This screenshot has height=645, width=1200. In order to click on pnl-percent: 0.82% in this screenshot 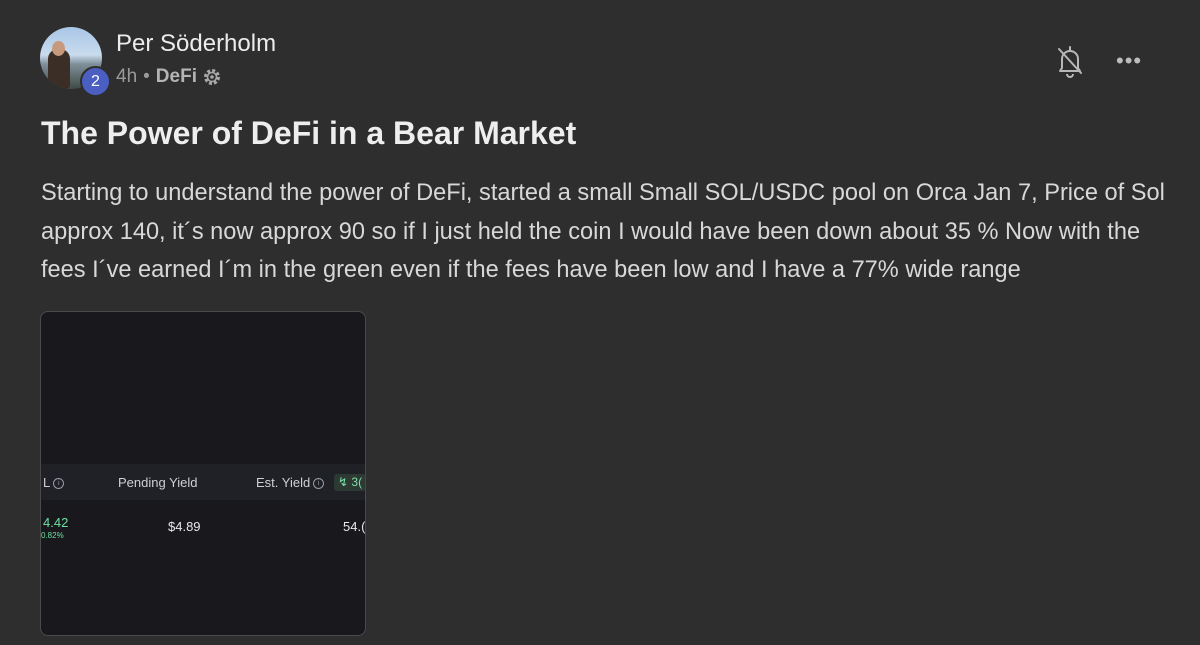, I will do `click(52, 535)`.